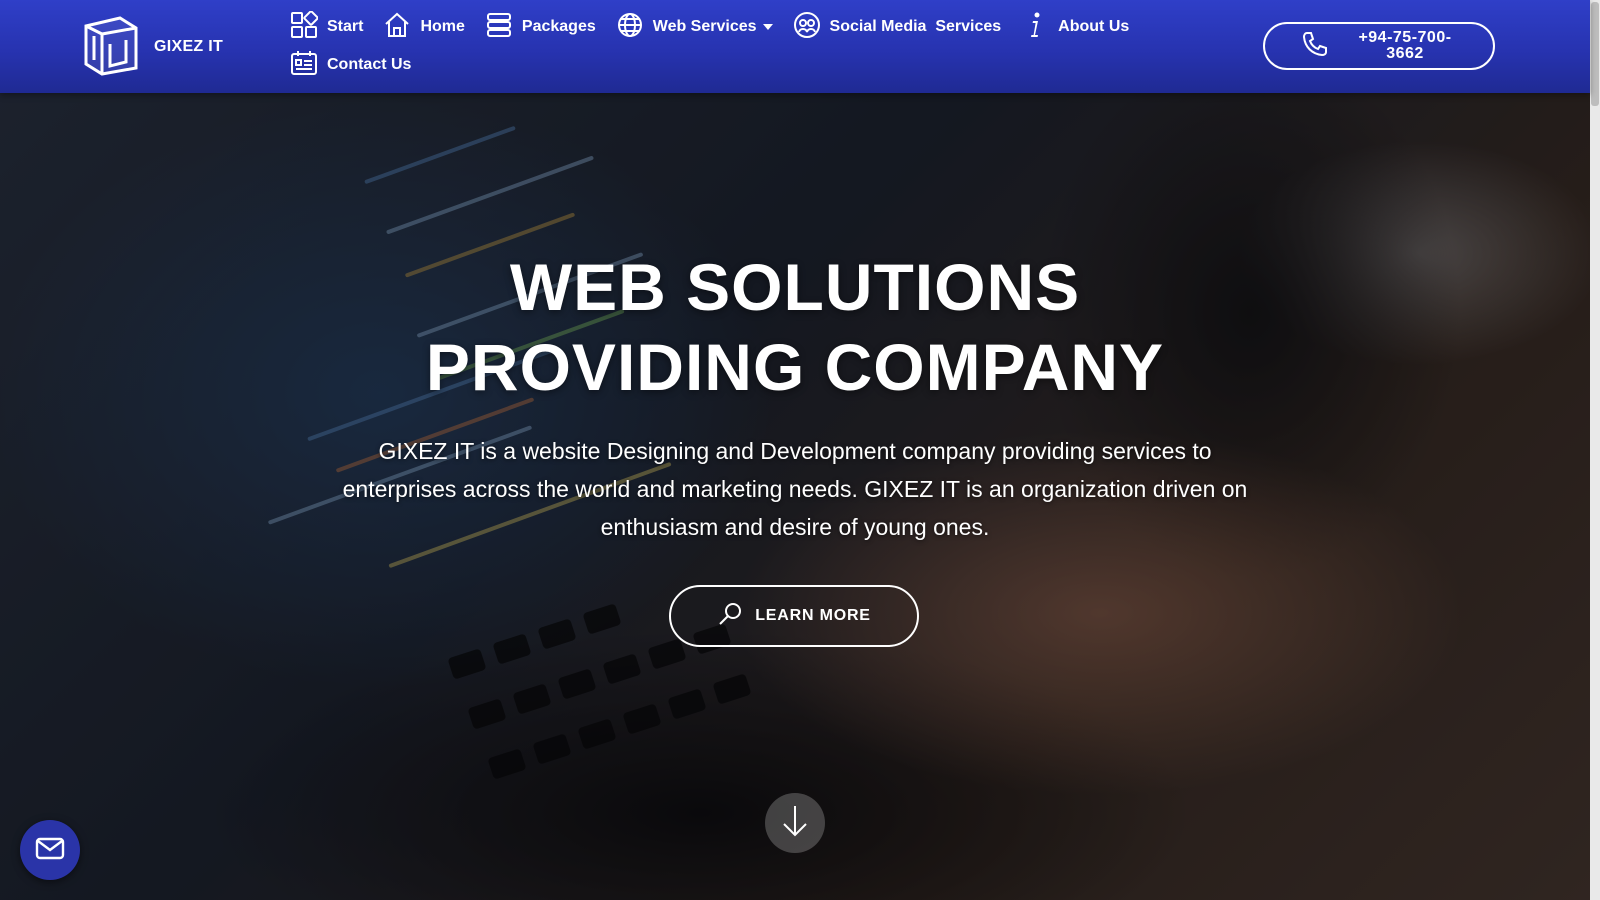 The width and height of the screenshot is (1600, 900). Describe the element at coordinates (767, 27) in the screenshot. I see `chevron-down-icon` at that location.